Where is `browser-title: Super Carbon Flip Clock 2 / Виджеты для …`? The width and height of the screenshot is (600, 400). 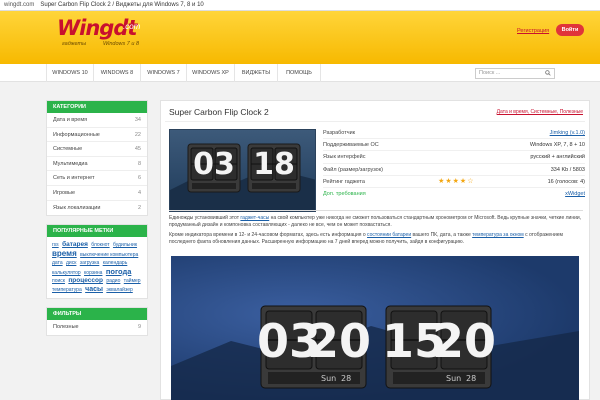
browser-title: Super Carbon Flip Clock 2 / Виджеты для … is located at coordinates (122, 5).